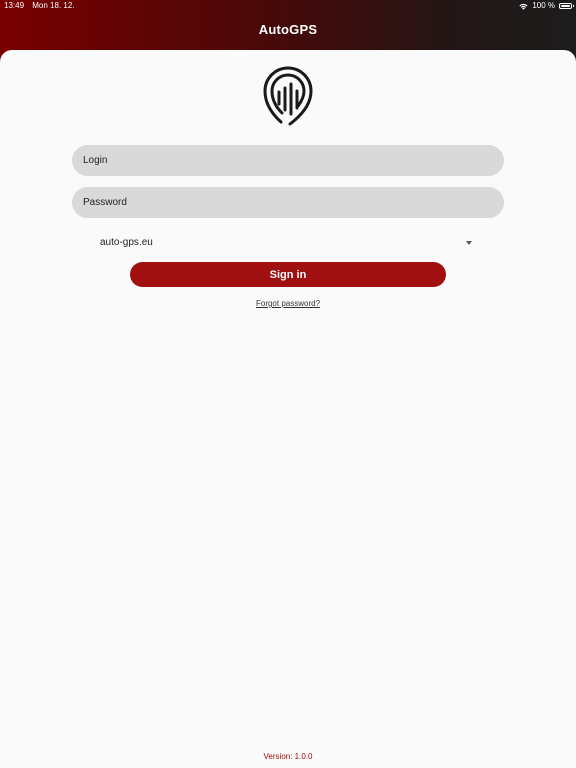 Image resolution: width=576 pixels, height=768 pixels. Describe the element at coordinates (14, 5) in the screenshot. I see `status-time: 13:49` at that location.